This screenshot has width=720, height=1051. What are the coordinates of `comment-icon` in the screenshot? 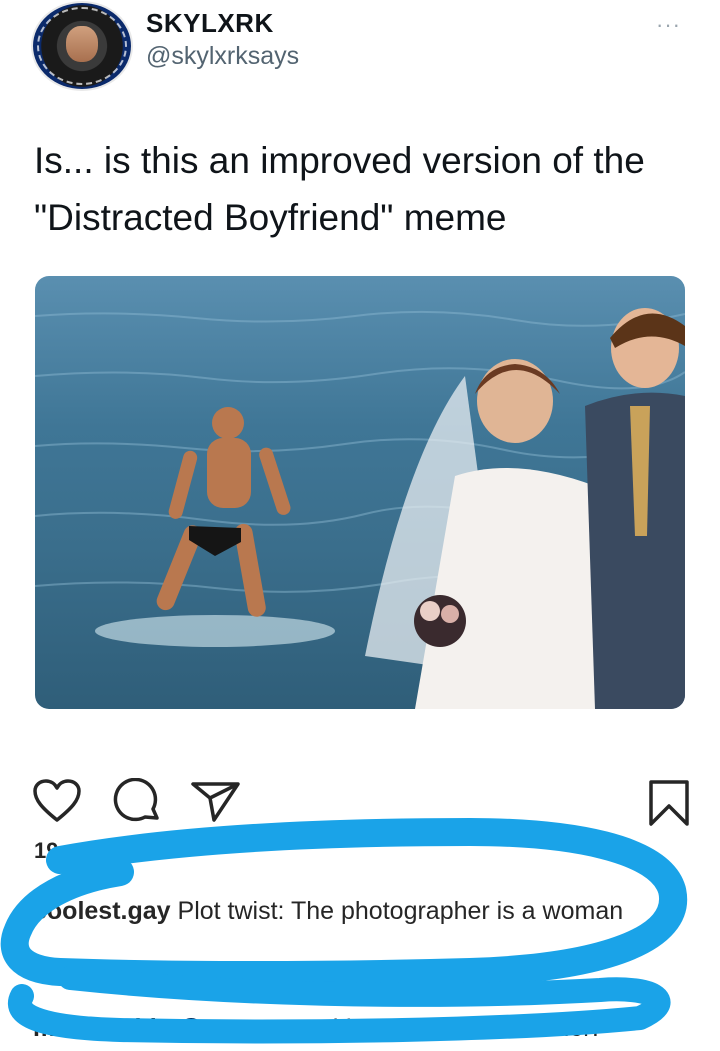 It's located at (137, 801).